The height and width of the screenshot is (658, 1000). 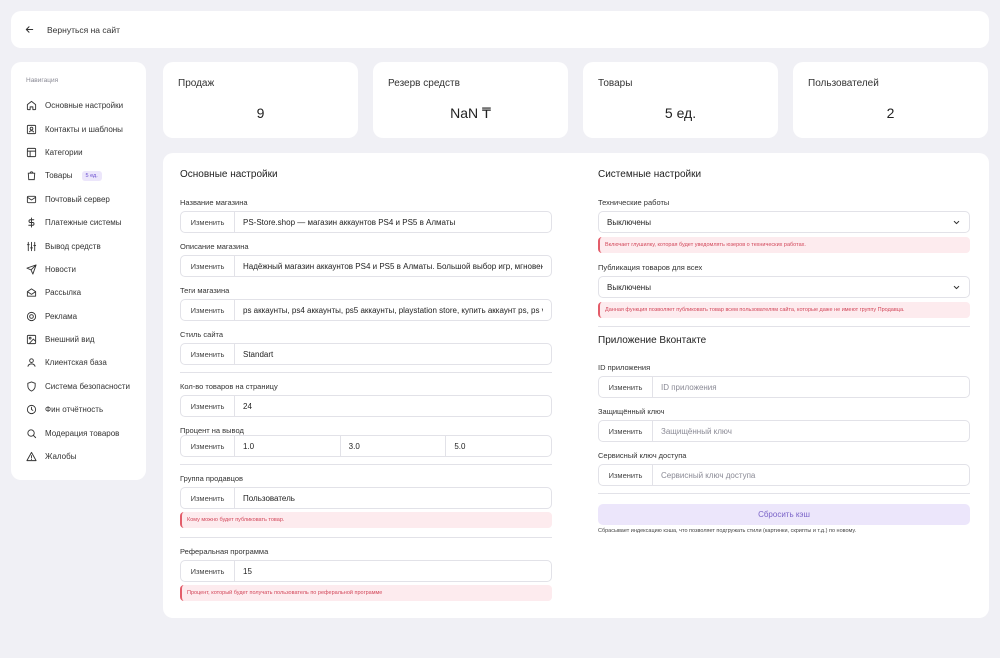 What do you see at coordinates (393, 571) in the screenshot?
I see `referral-input` at bounding box center [393, 571].